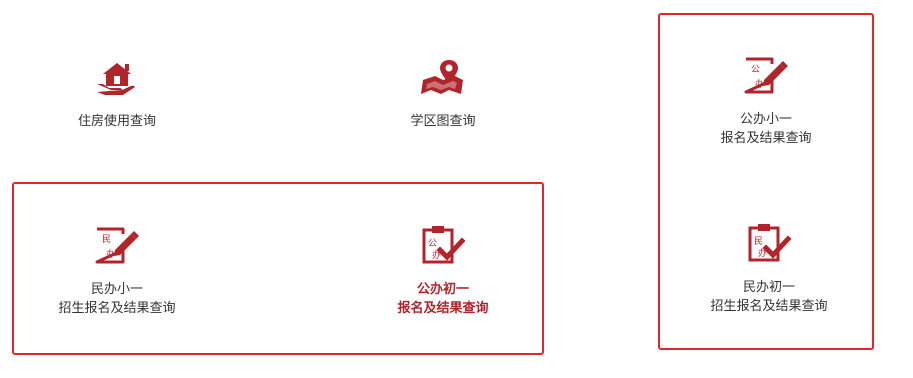 Image resolution: width=913 pixels, height=378 pixels. I want to click on school-district-map-query-tile: 学区图查询, so click(443, 94).